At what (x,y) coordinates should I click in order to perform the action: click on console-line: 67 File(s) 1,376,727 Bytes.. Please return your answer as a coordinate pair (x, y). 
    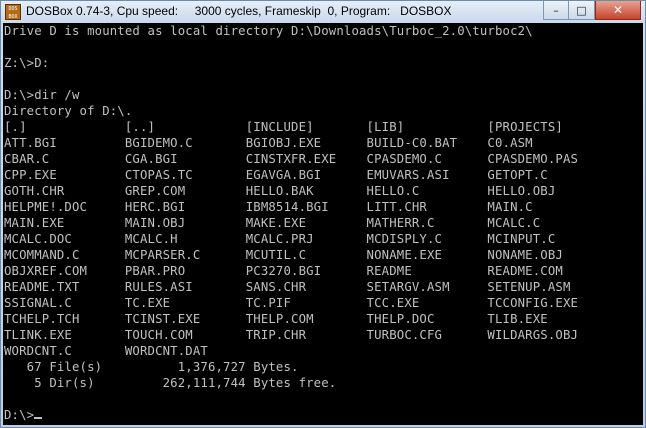
    Looking at the image, I should click on (151, 367).